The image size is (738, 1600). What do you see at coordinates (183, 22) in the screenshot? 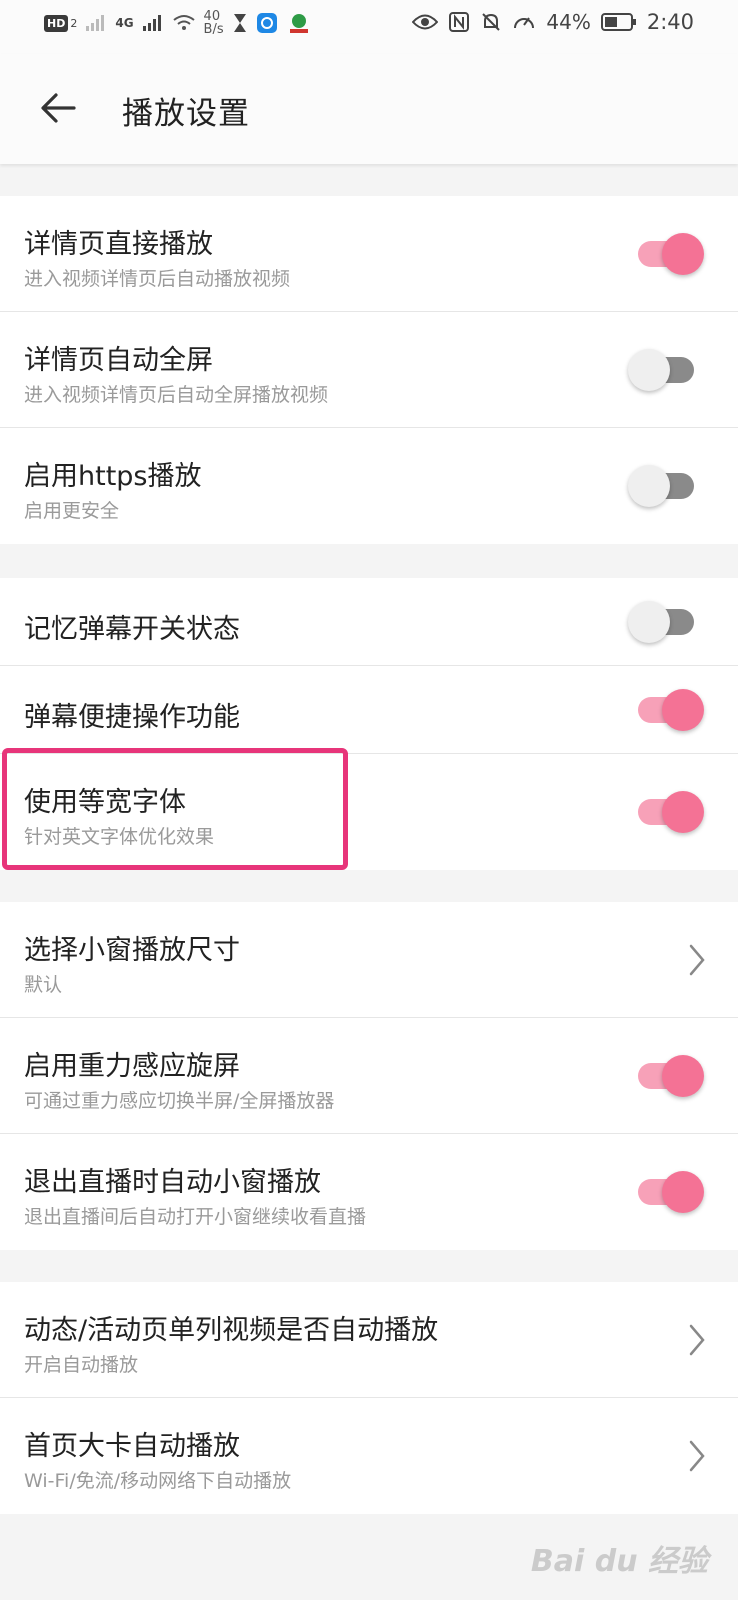
I see `wifi-icon` at bounding box center [183, 22].